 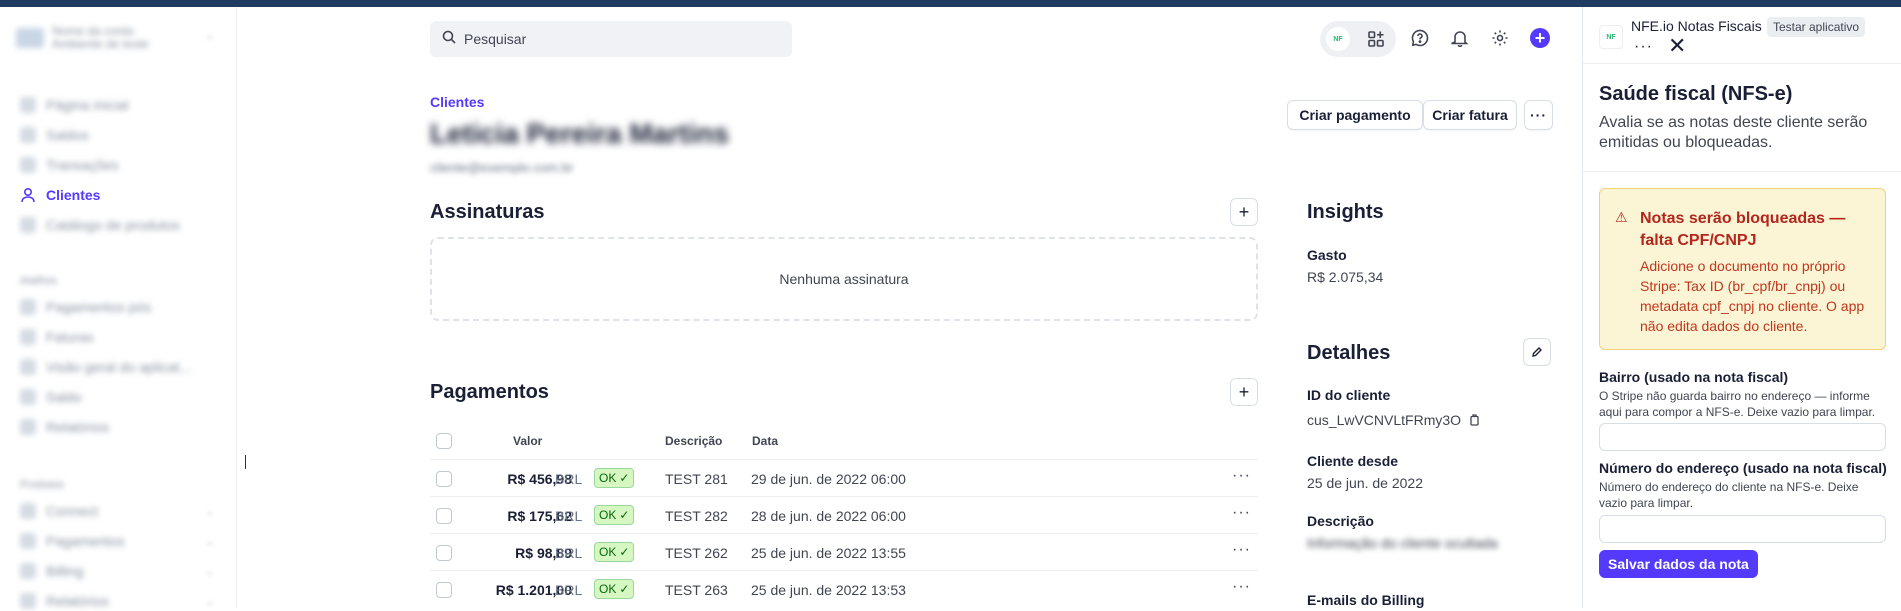 I want to click on payment-date: 25 de jun. de 2022 13:55, so click(x=828, y=553).